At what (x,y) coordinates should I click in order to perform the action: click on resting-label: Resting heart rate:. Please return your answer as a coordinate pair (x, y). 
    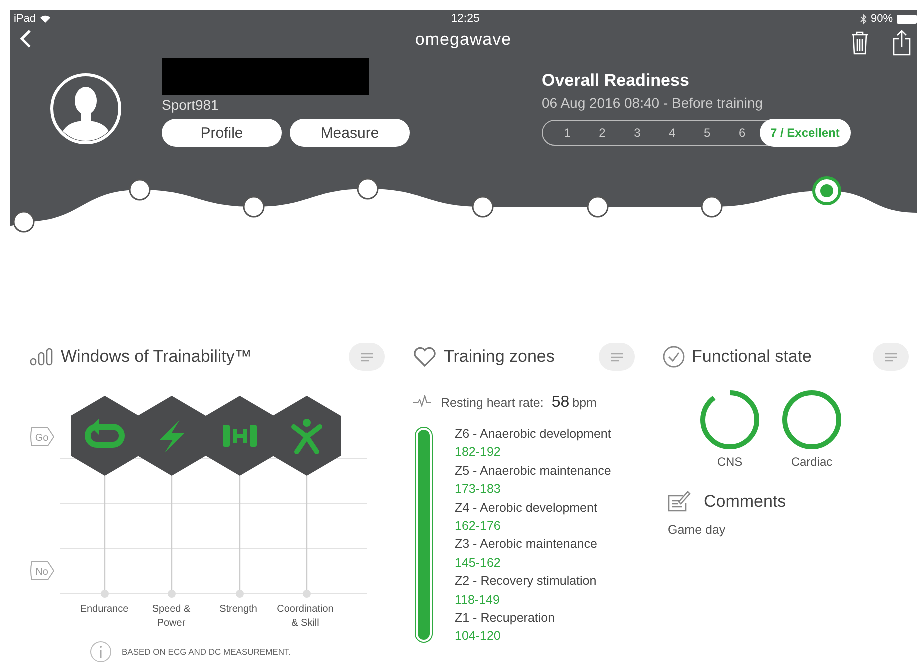
    Looking at the image, I should click on (492, 403).